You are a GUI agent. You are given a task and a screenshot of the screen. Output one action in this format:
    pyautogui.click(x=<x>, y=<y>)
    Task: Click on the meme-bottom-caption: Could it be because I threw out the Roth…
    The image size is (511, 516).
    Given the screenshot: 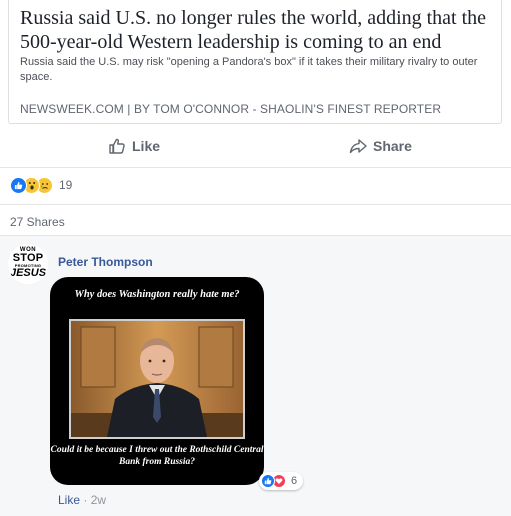 What is the action you would take?
    pyautogui.click(x=157, y=456)
    